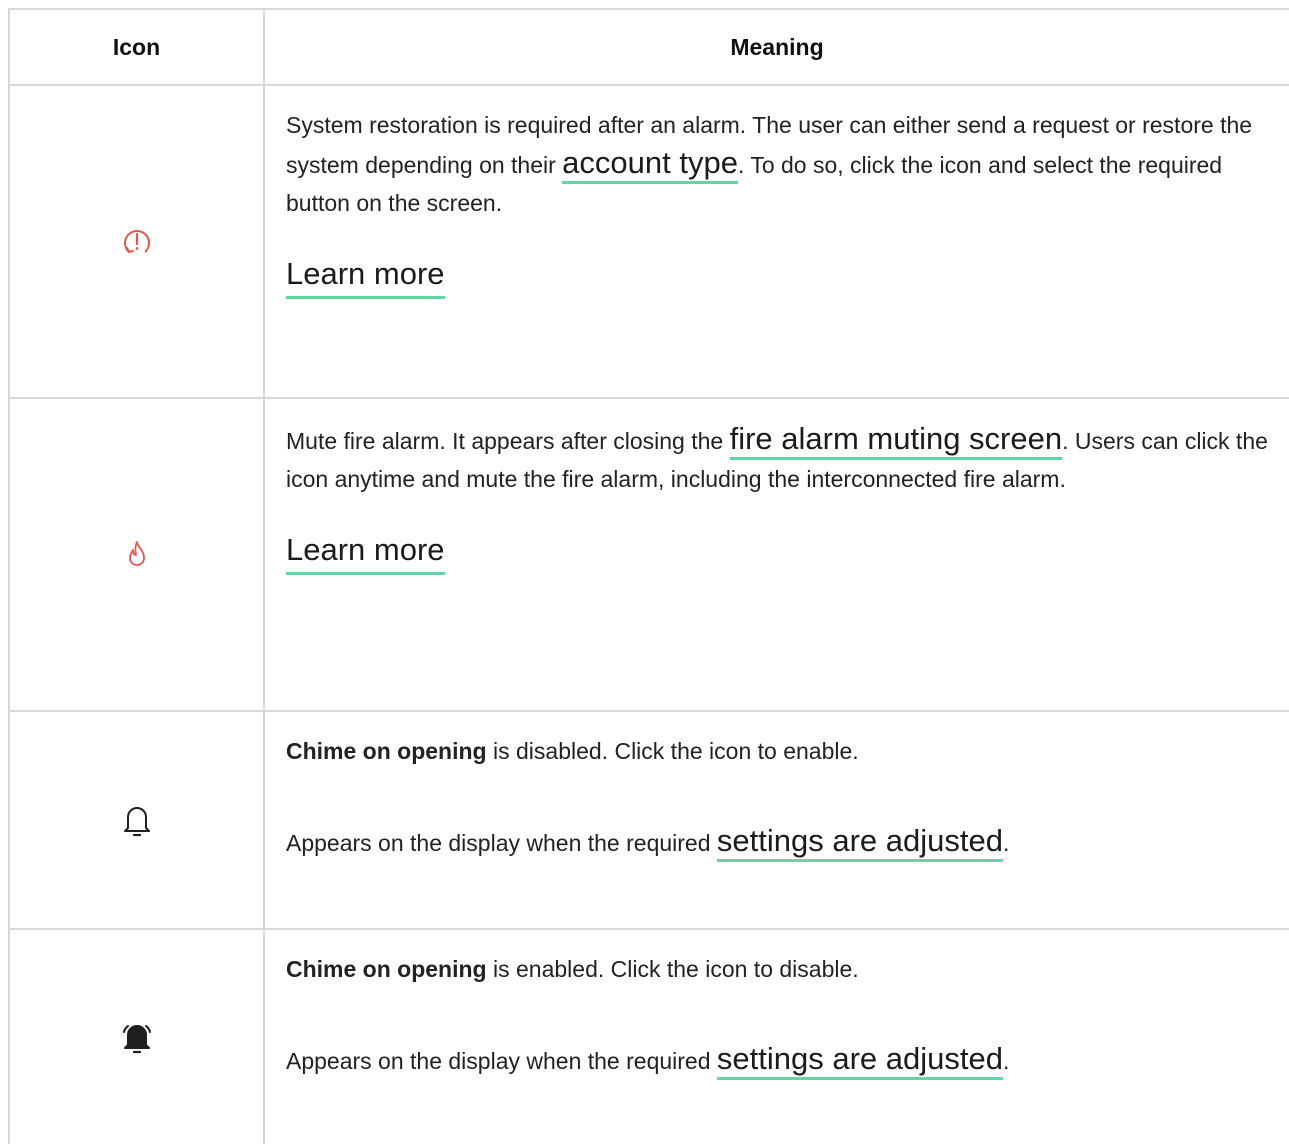 The height and width of the screenshot is (1144, 1289). I want to click on header-meaning-column: Meaning, so click(777, 46).